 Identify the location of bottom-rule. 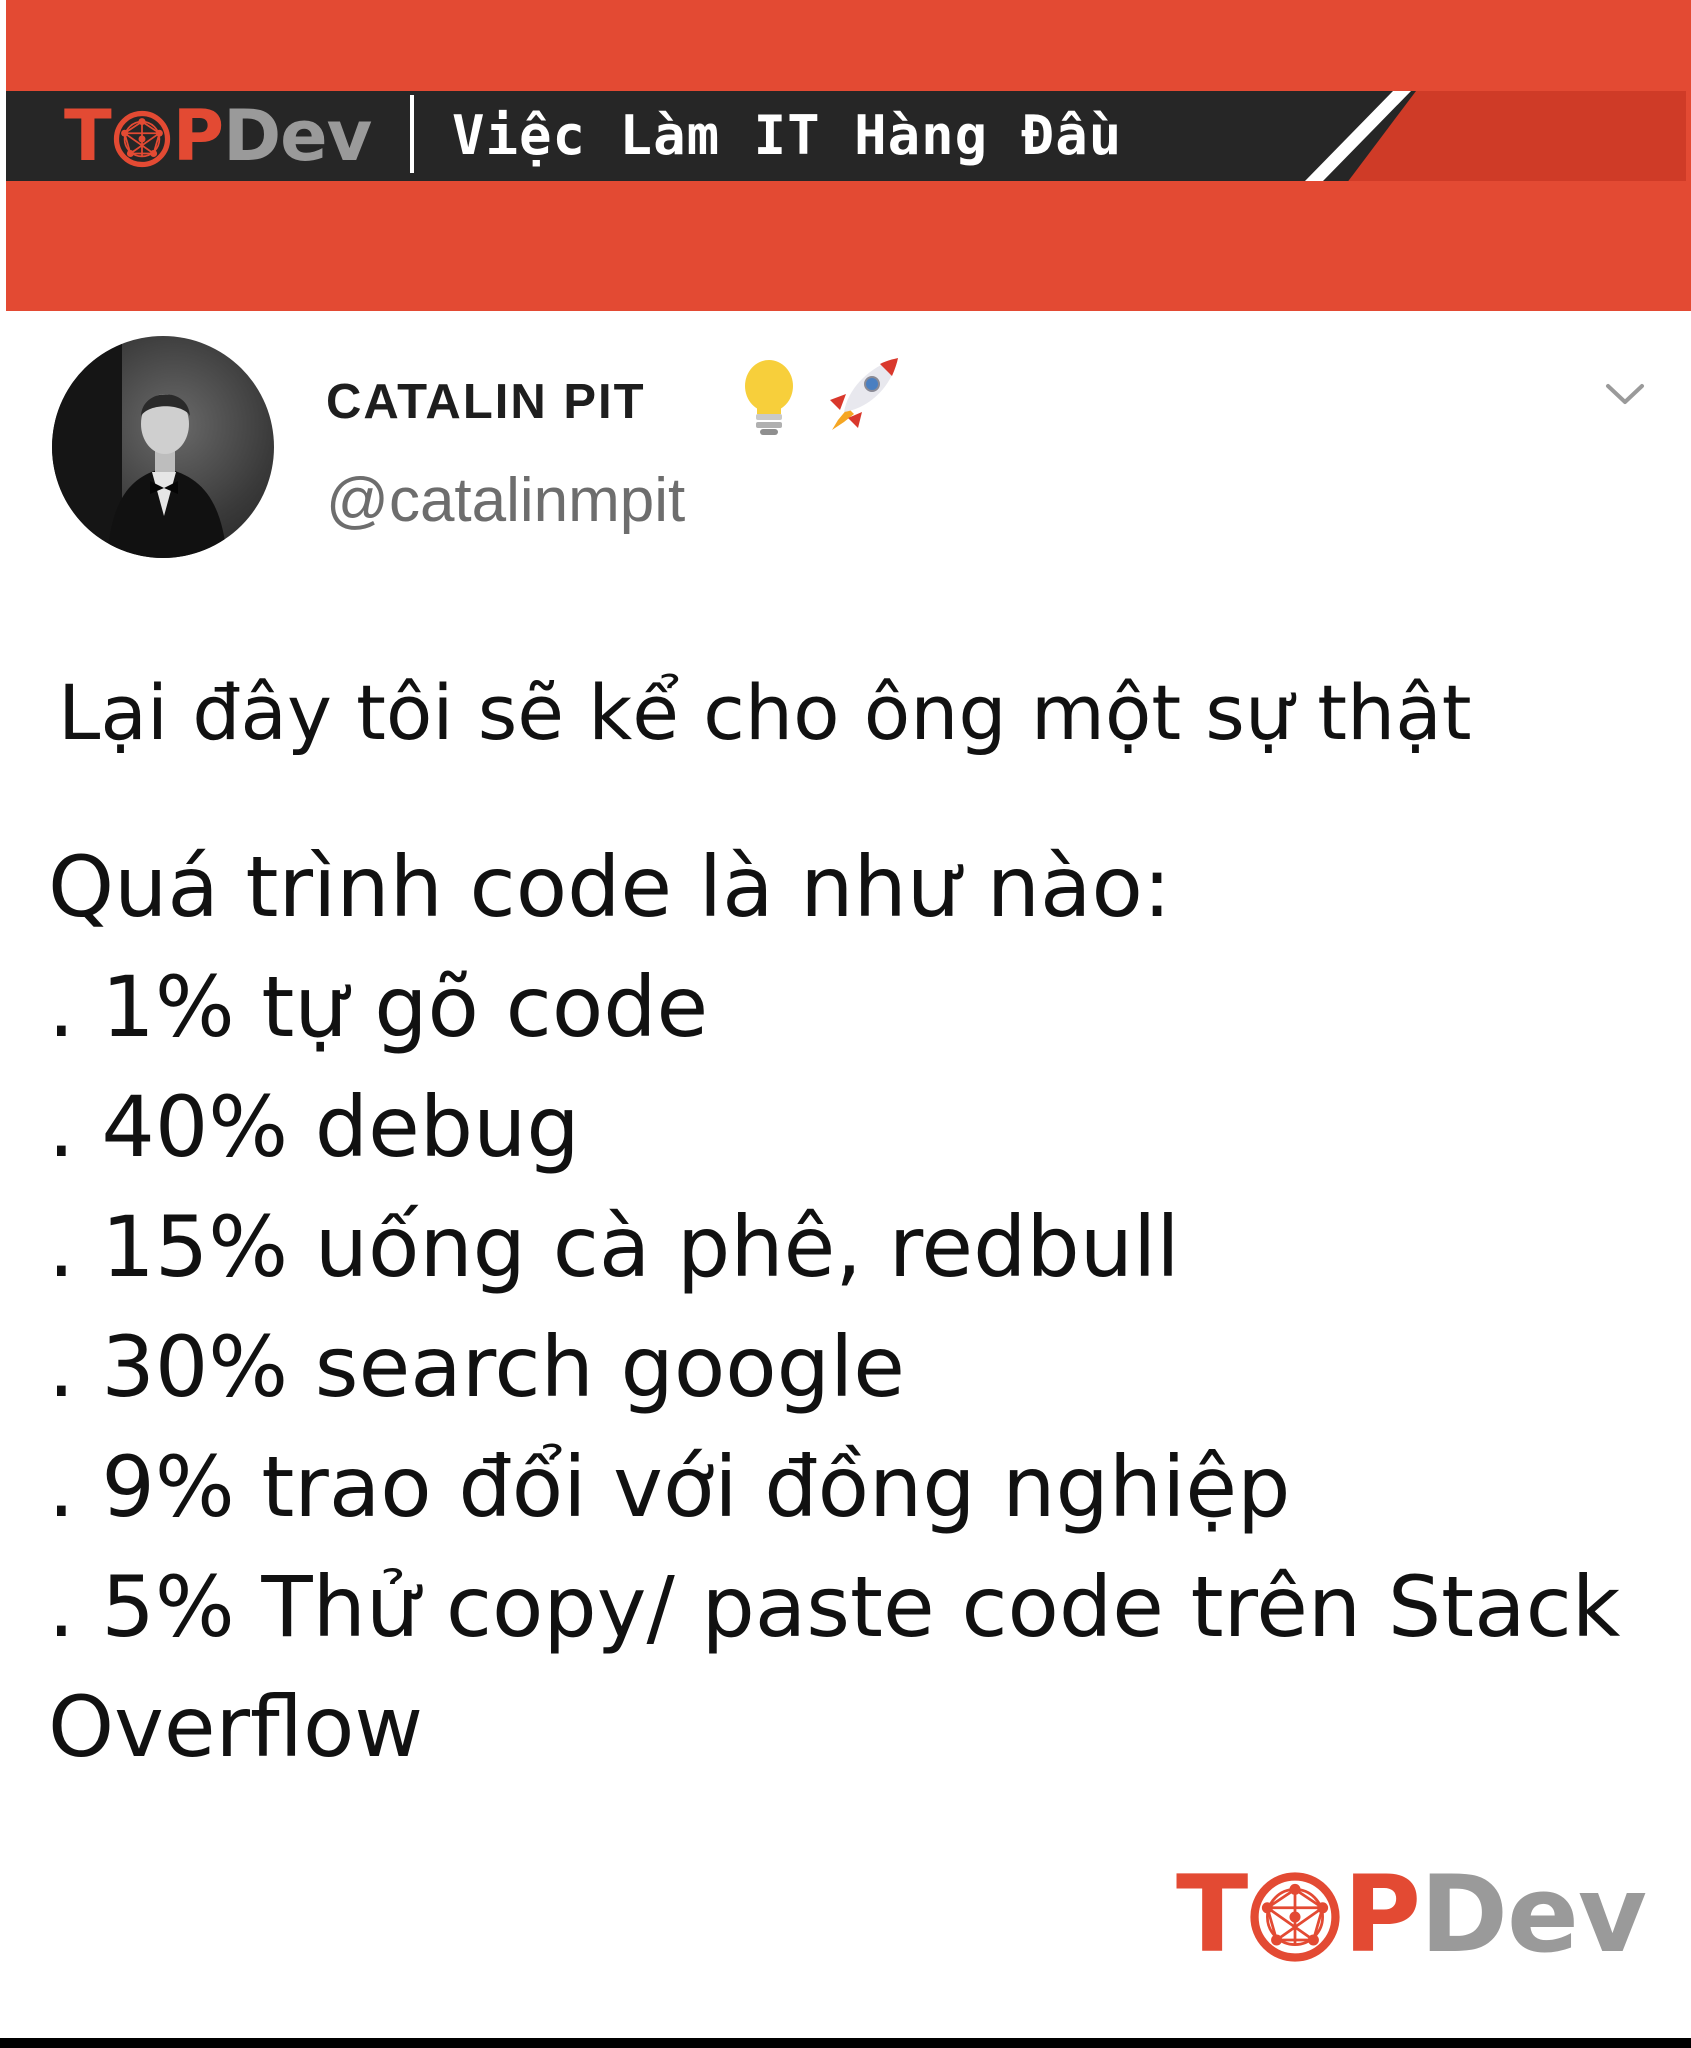
(845, 2043).